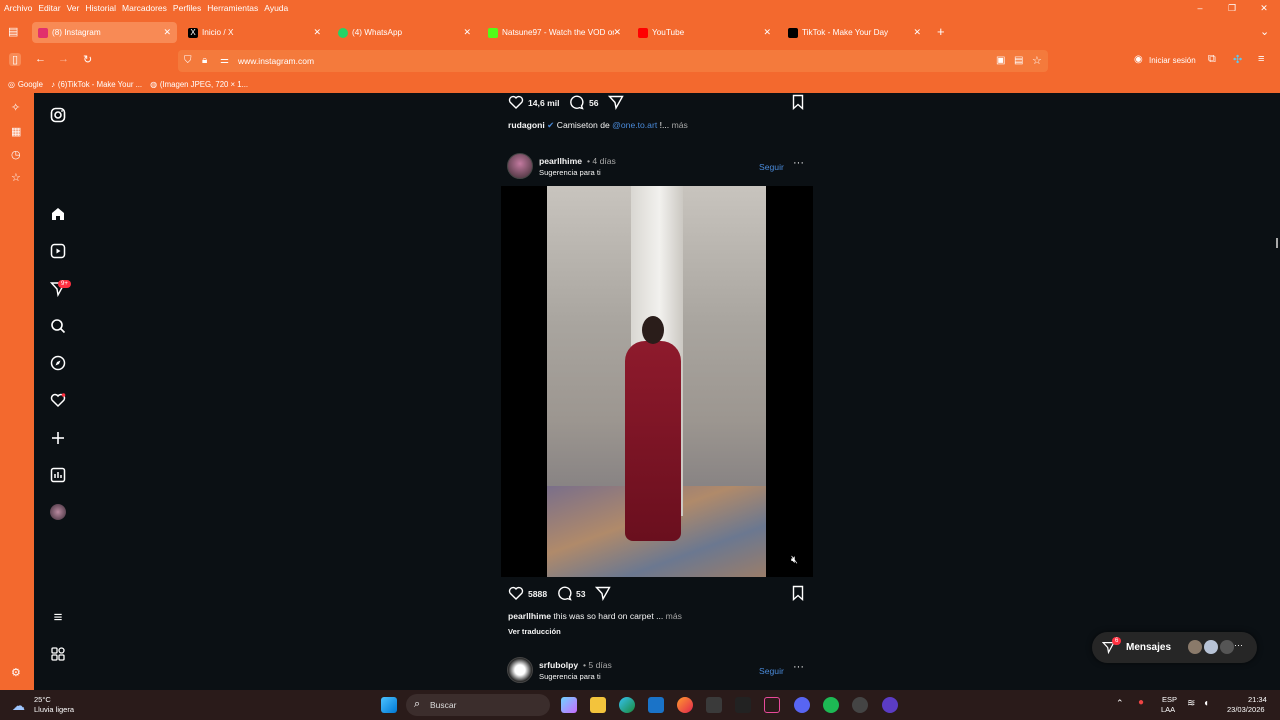  I want to click on address-bar: ⛉ 🔒︎ ⚌ www.instagram.com ▣ ▤ ☆, so click(613, 61).